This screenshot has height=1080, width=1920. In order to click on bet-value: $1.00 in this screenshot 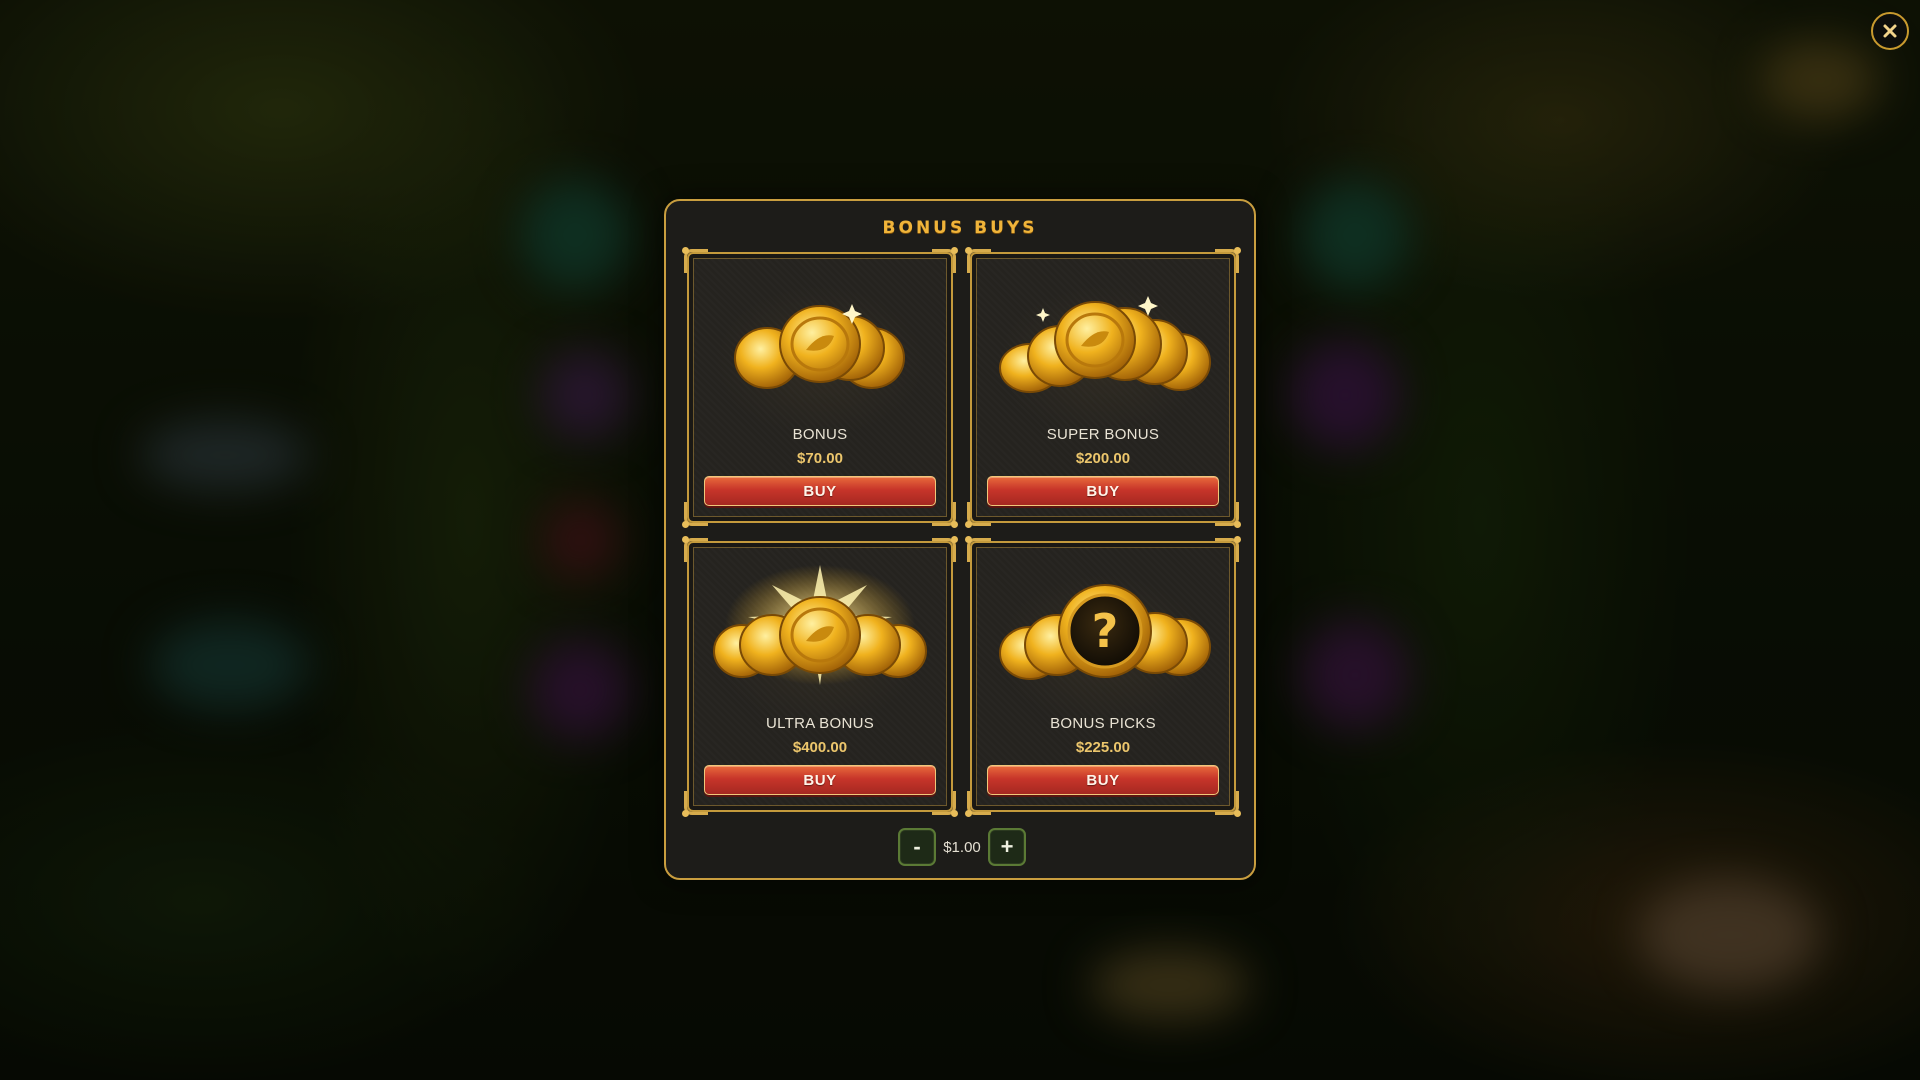, I will do `click(962, 847)`.